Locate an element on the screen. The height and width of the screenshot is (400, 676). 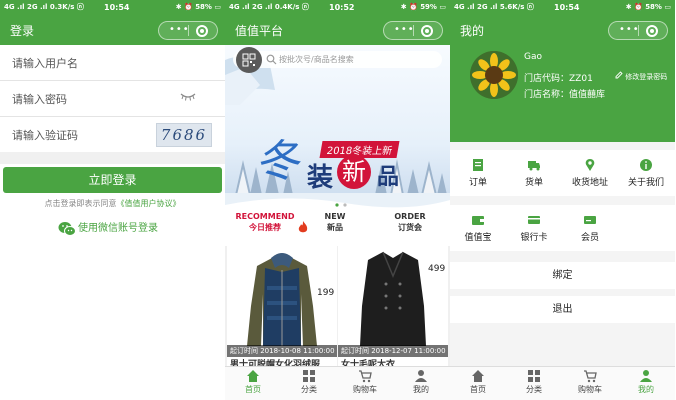
store-name-value: 值值囍库 is located at coordinates (587, 95).